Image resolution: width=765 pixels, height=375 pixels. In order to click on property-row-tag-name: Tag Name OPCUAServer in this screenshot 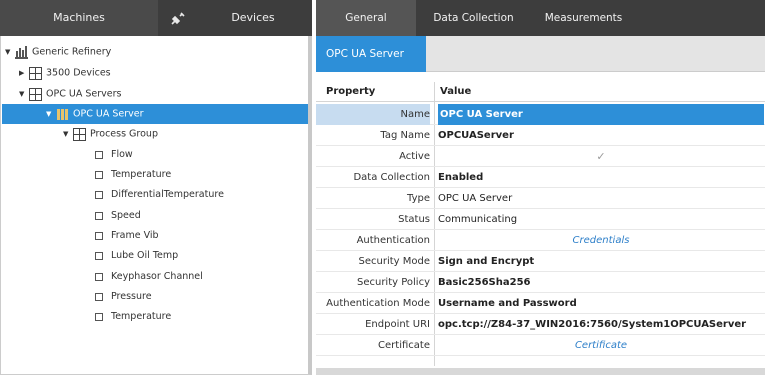, I will do `click(540, 135)`.